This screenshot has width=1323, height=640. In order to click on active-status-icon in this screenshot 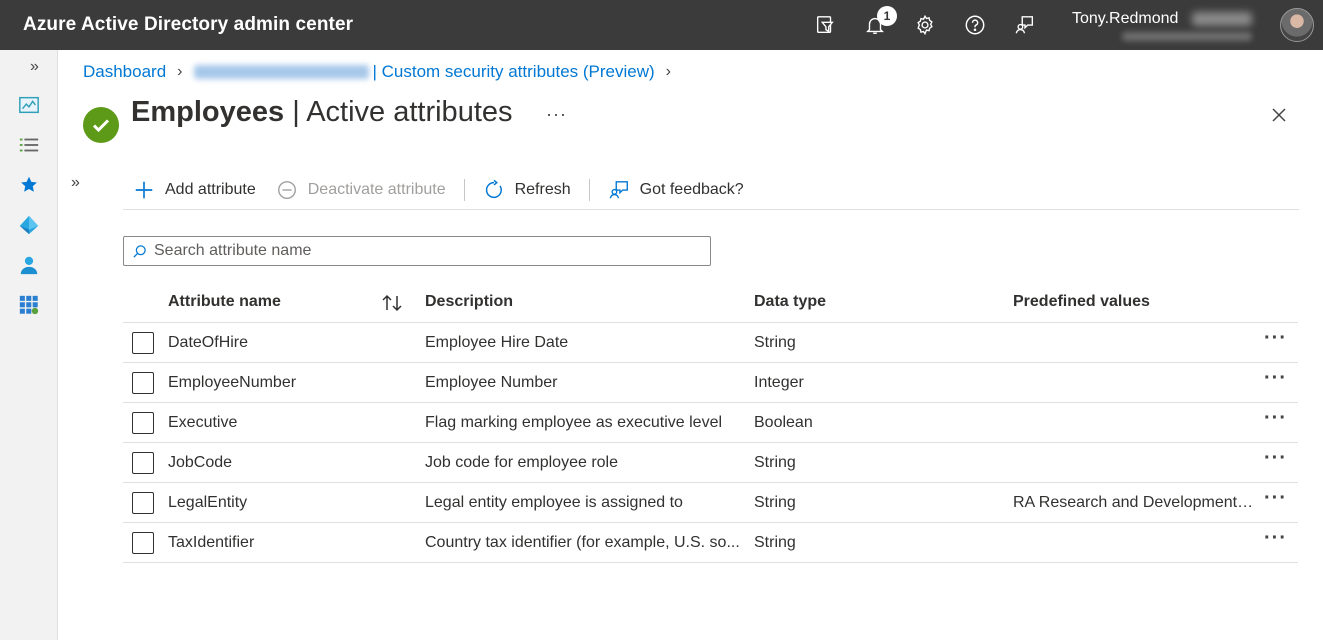, I will do `click(101, 125)`.